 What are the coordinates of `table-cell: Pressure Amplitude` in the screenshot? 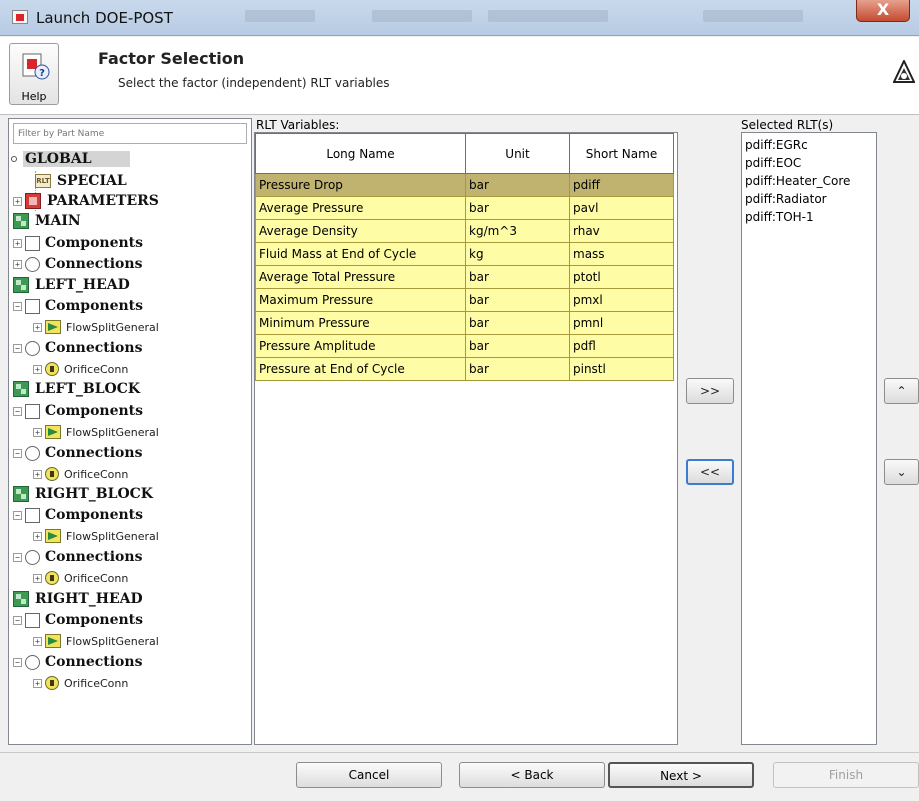 It's located at (360, 346).